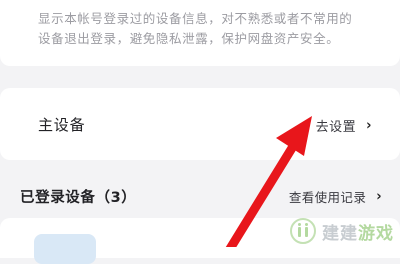 The height and width of the screenshot is (264, 400). Describe the element at coordinates (376, 233) in the screenshot. I see `watermark-text-part2: 游戏` at that location.